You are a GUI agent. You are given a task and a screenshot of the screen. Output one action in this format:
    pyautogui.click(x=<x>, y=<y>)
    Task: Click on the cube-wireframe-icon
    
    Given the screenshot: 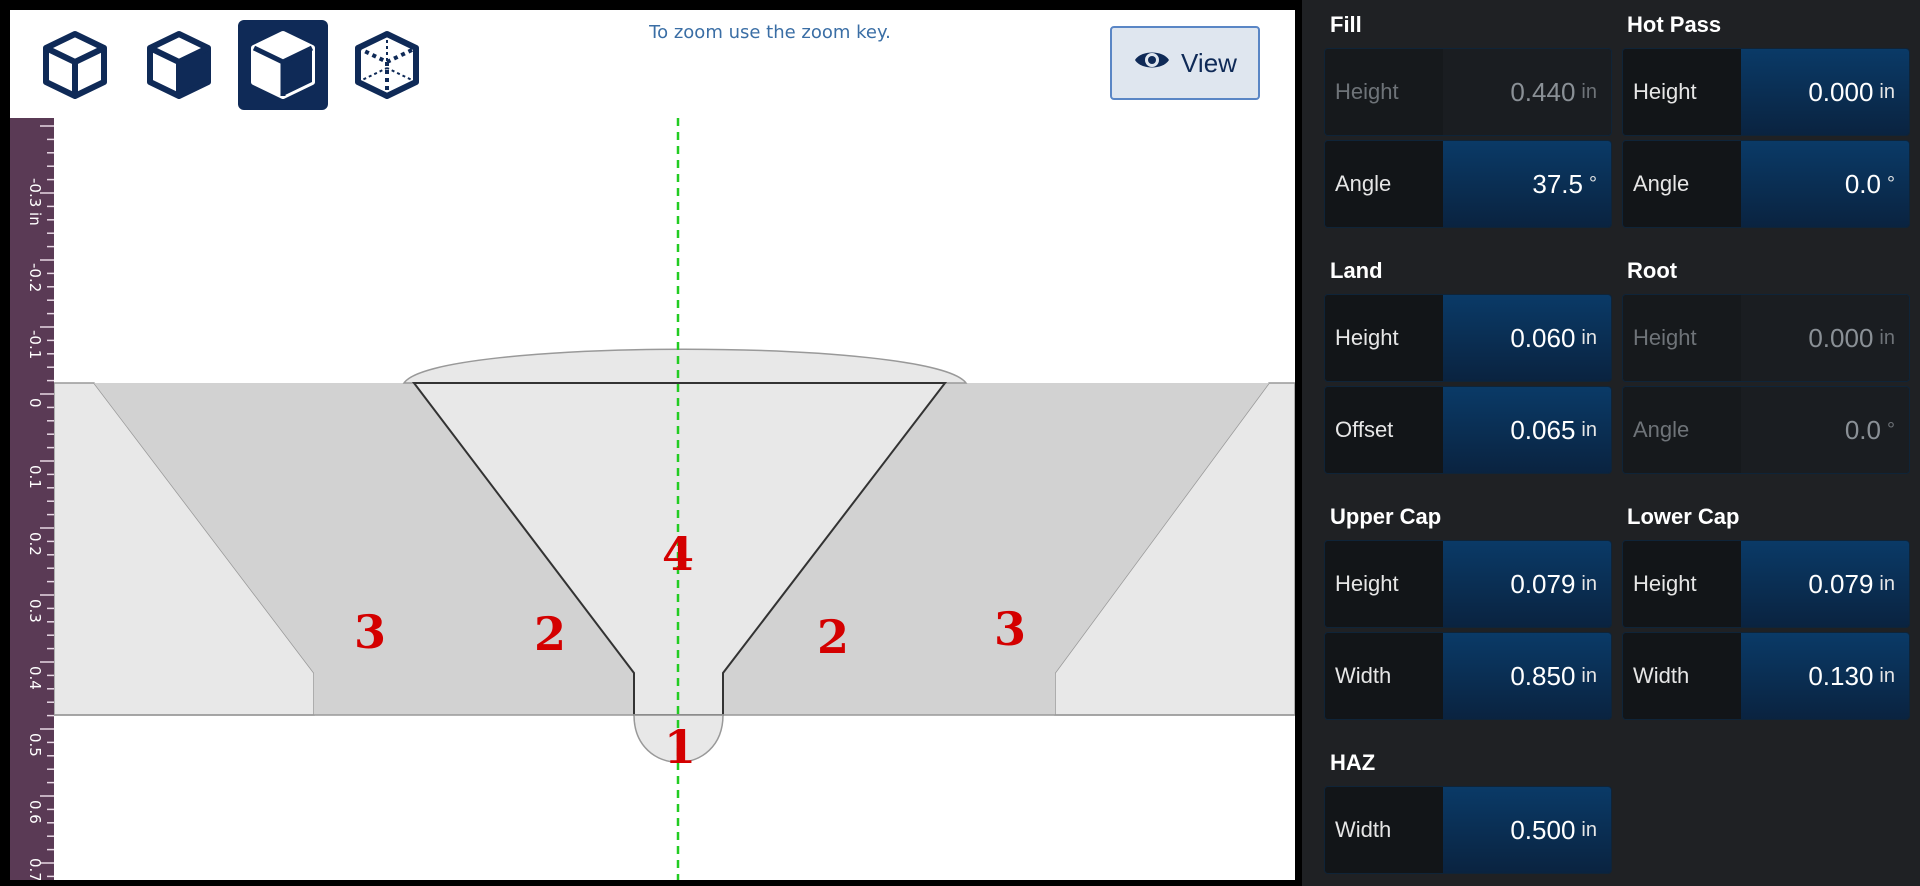 What is the action you would take?
    pyautogui.click(x=387, y=65)
    